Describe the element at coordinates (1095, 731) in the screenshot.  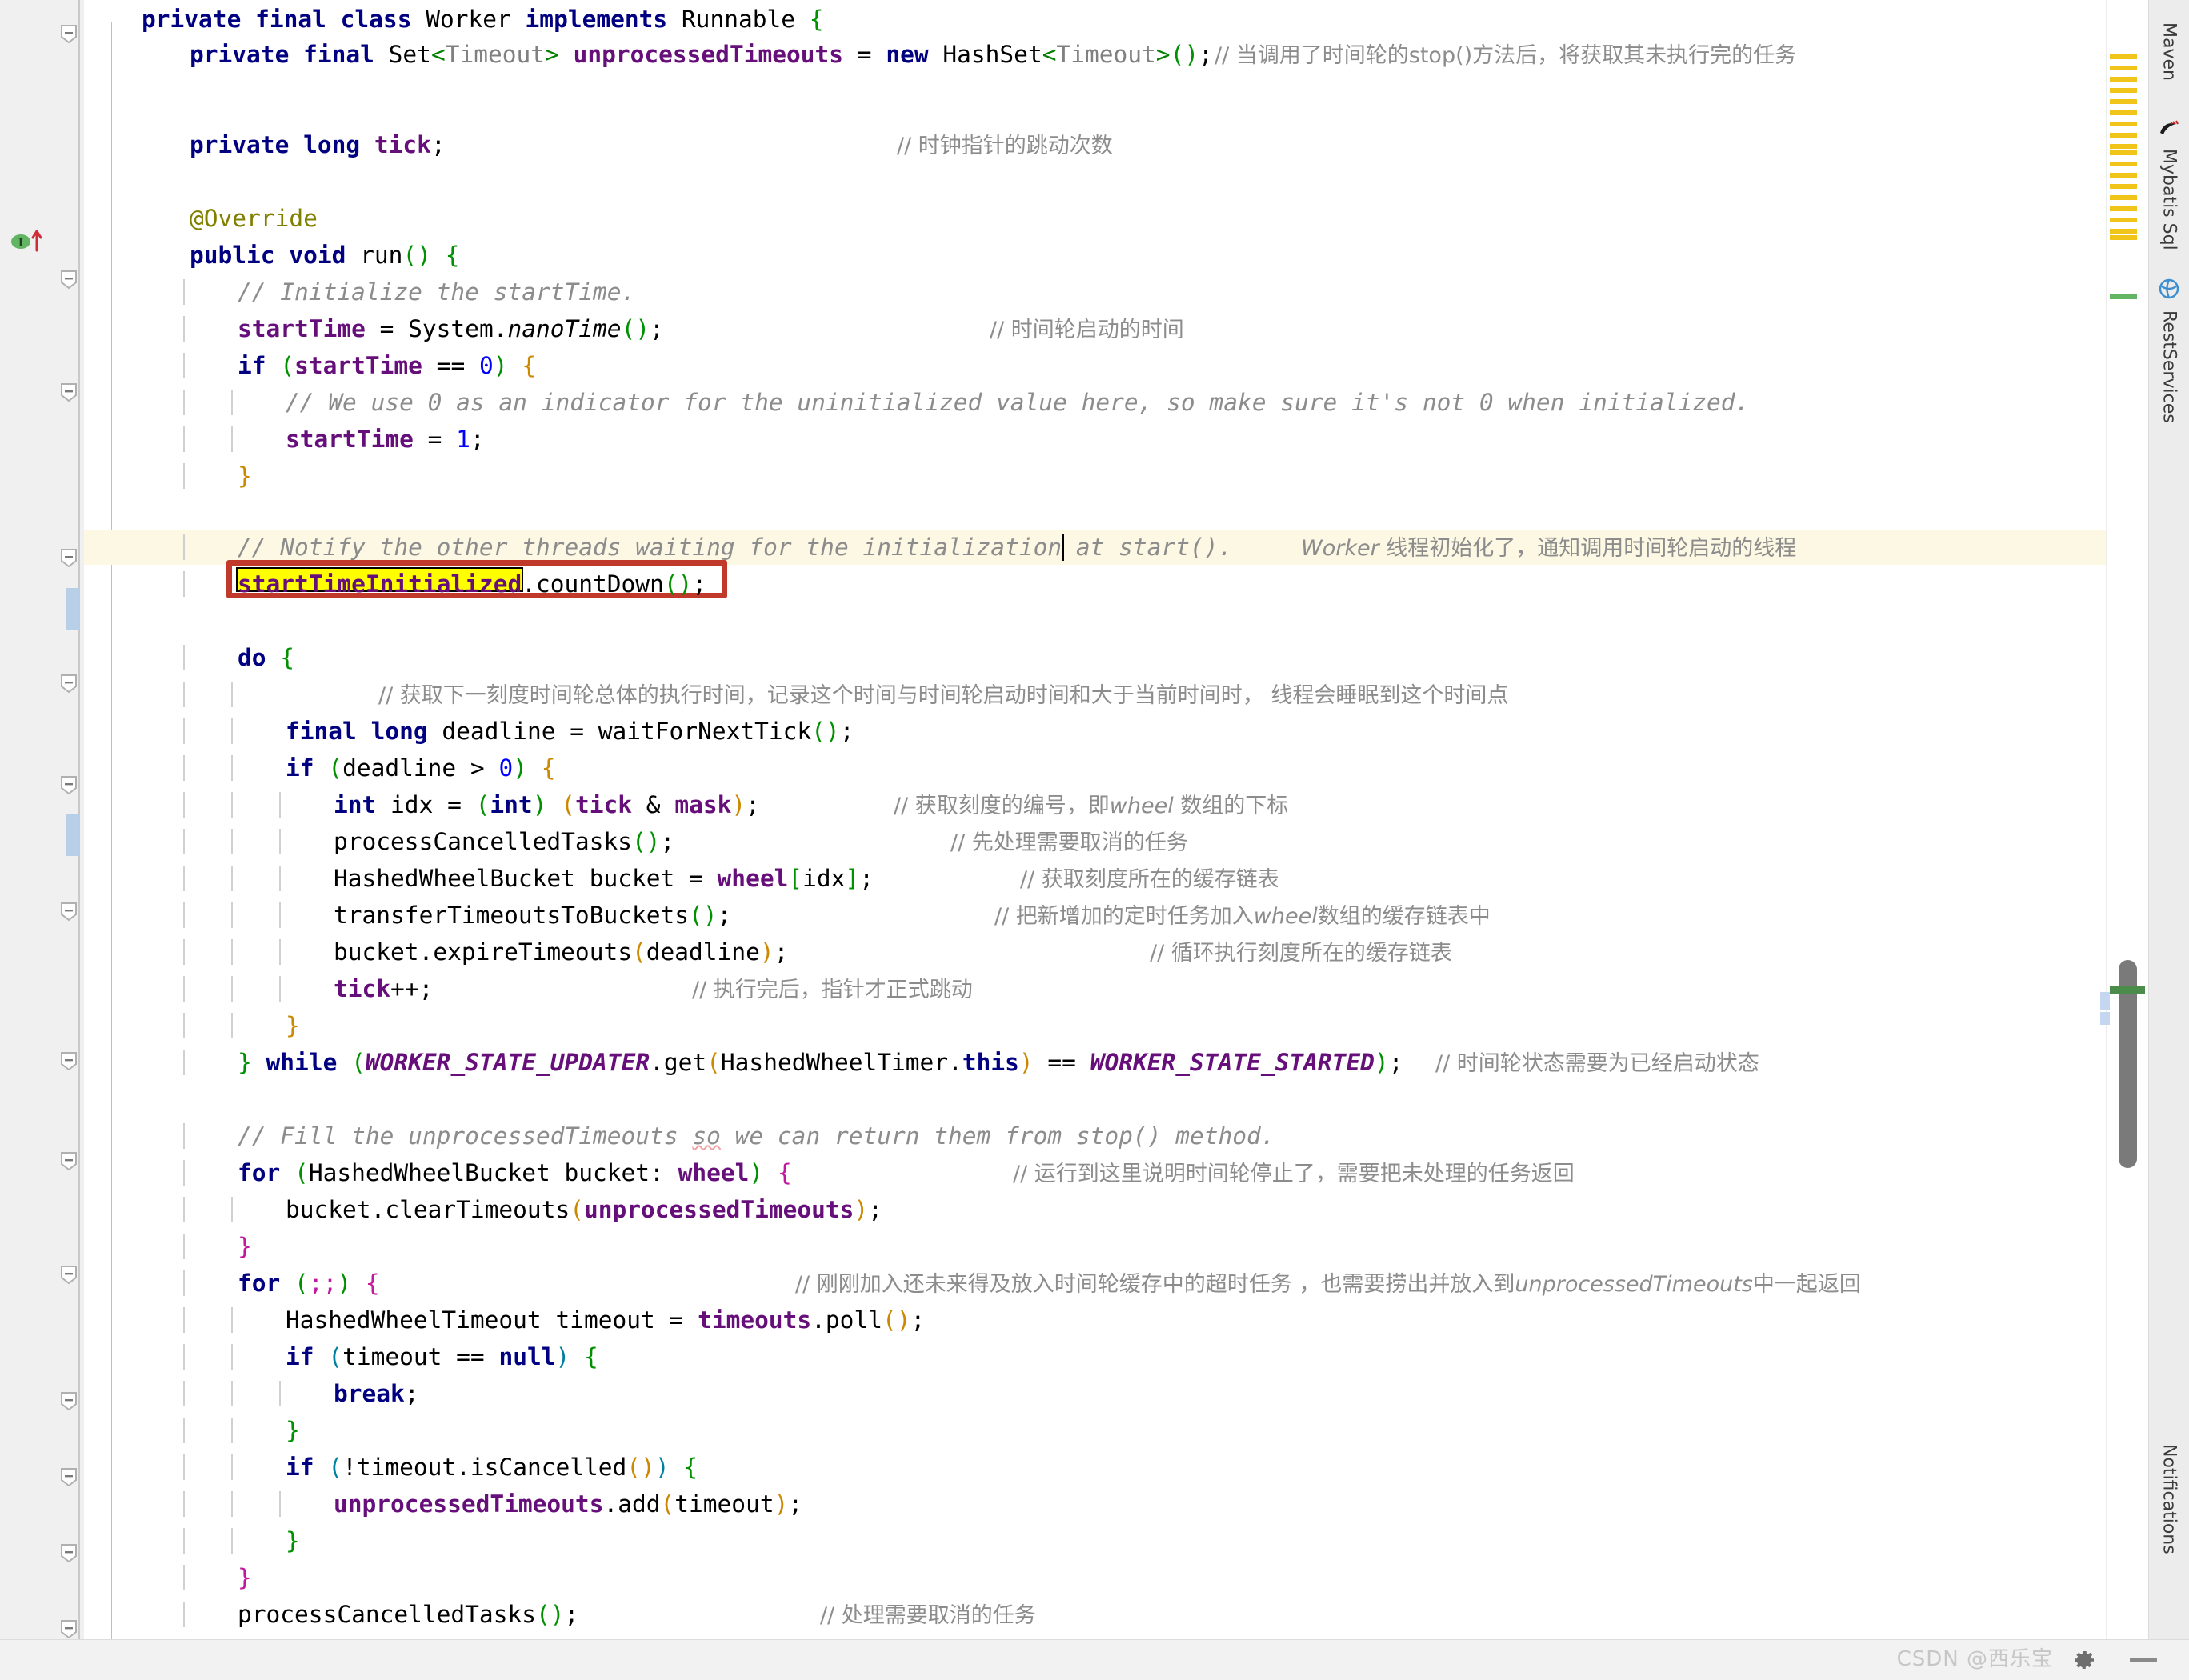
I see `code-line: final long deadline = waitForNextTick();` at that location.